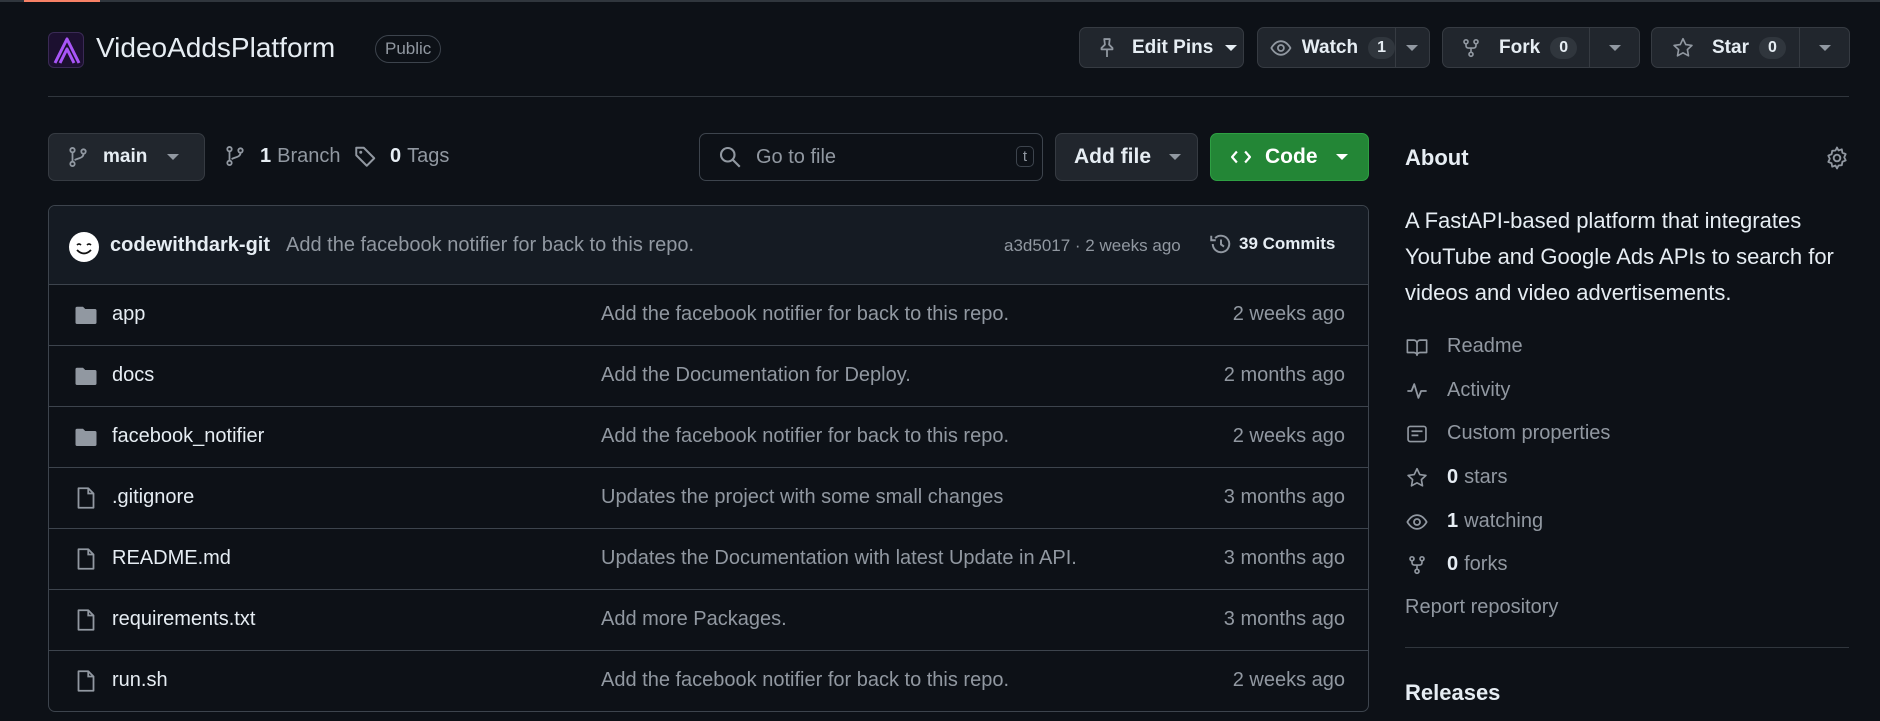 The height and width of the screenshot is (721, 1880). I want to click on watch-button: Watch 1, so click(1343, 47).